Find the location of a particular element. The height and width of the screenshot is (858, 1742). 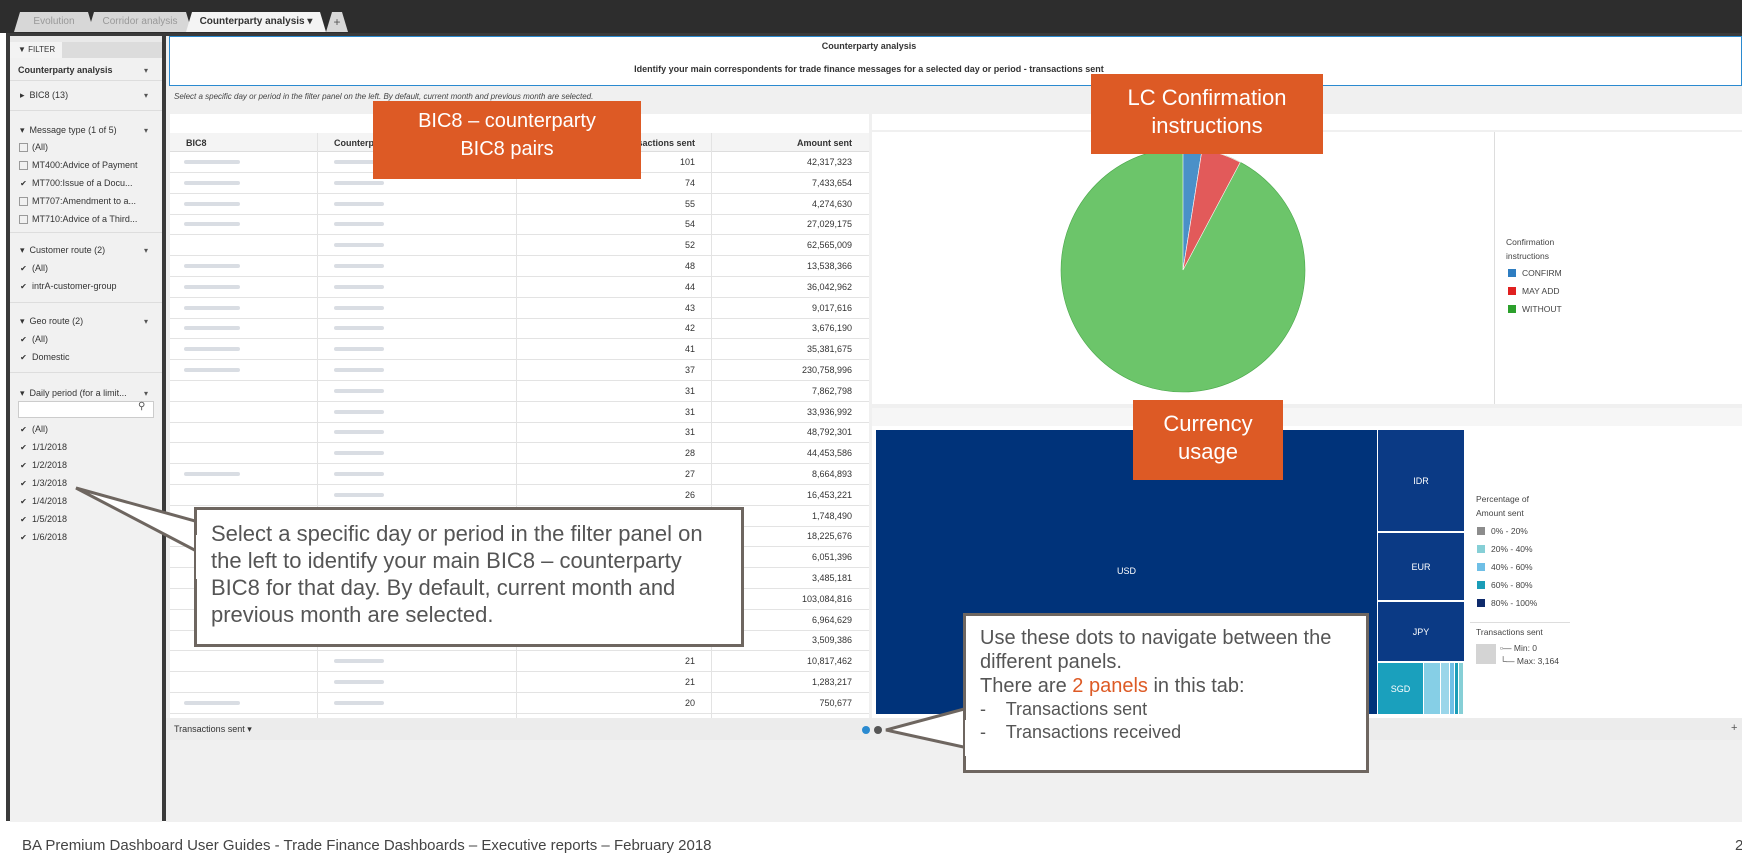

message-type-checkbox: ✔ is located at coordinates (23, 183).